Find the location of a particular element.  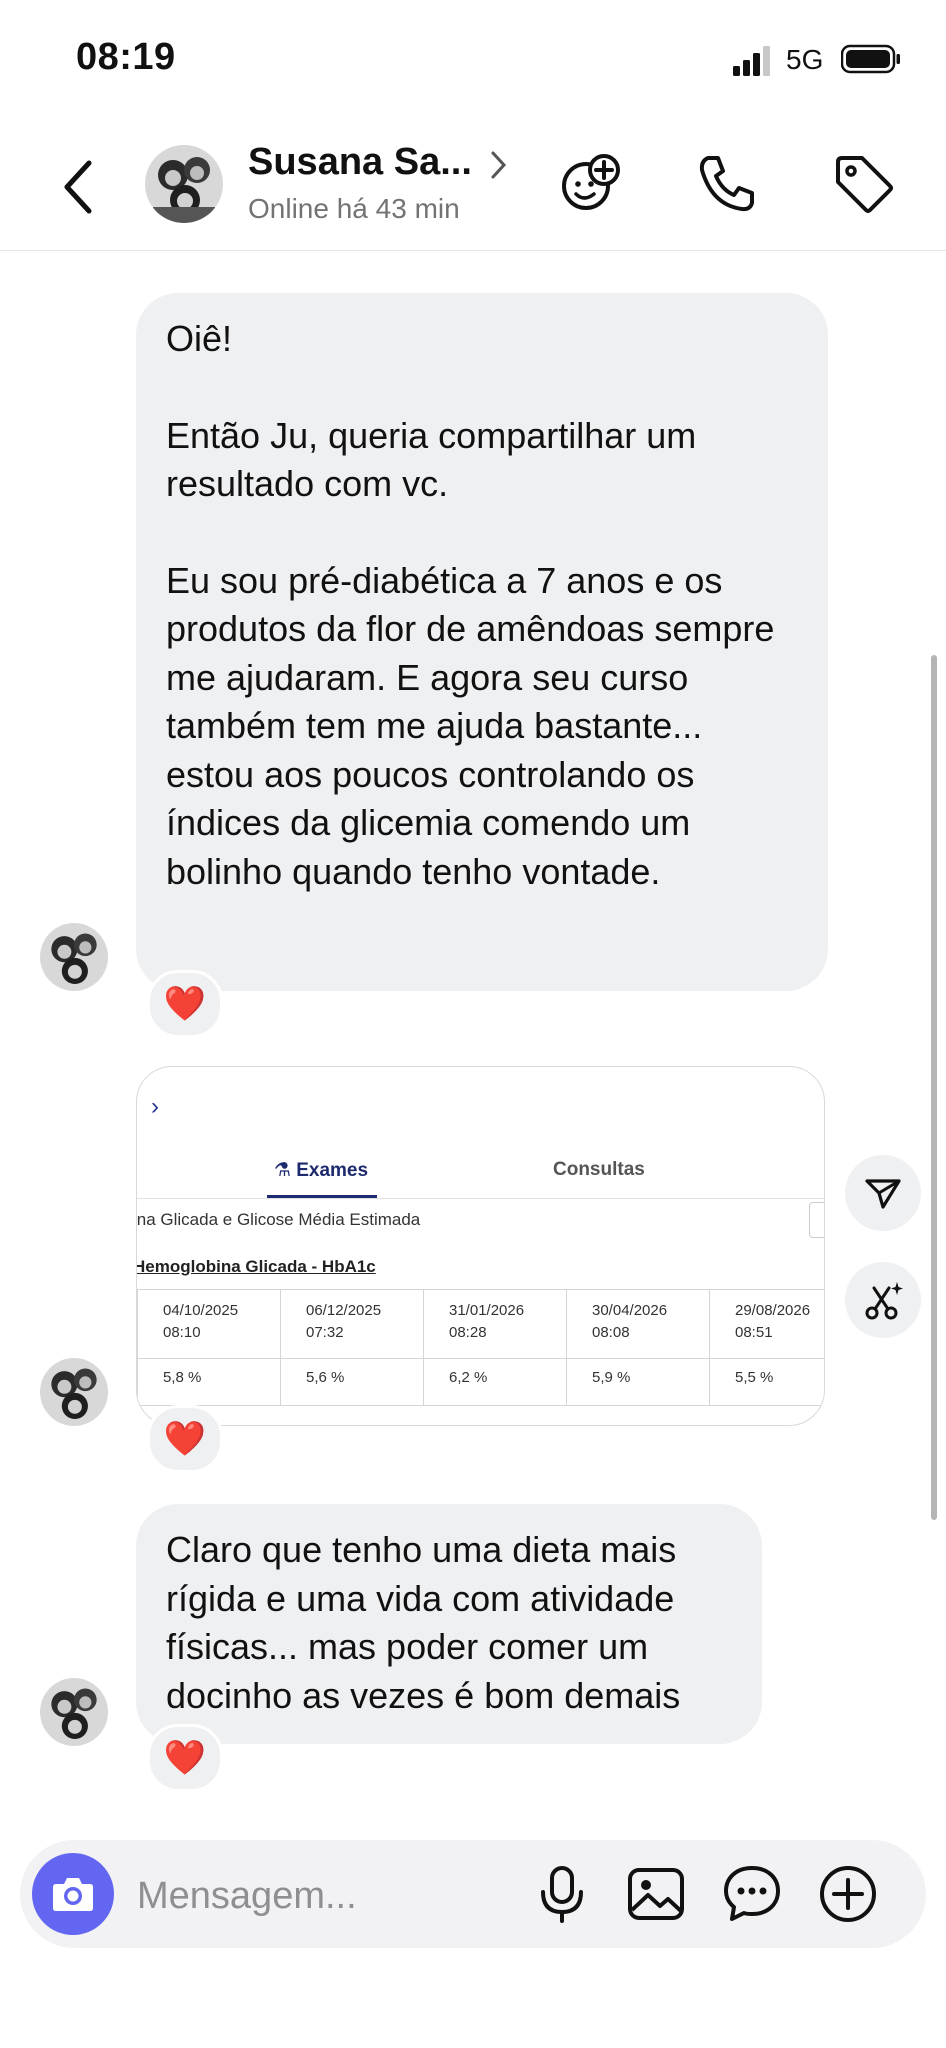

camera-icon is located at coordinates (73, 1894).